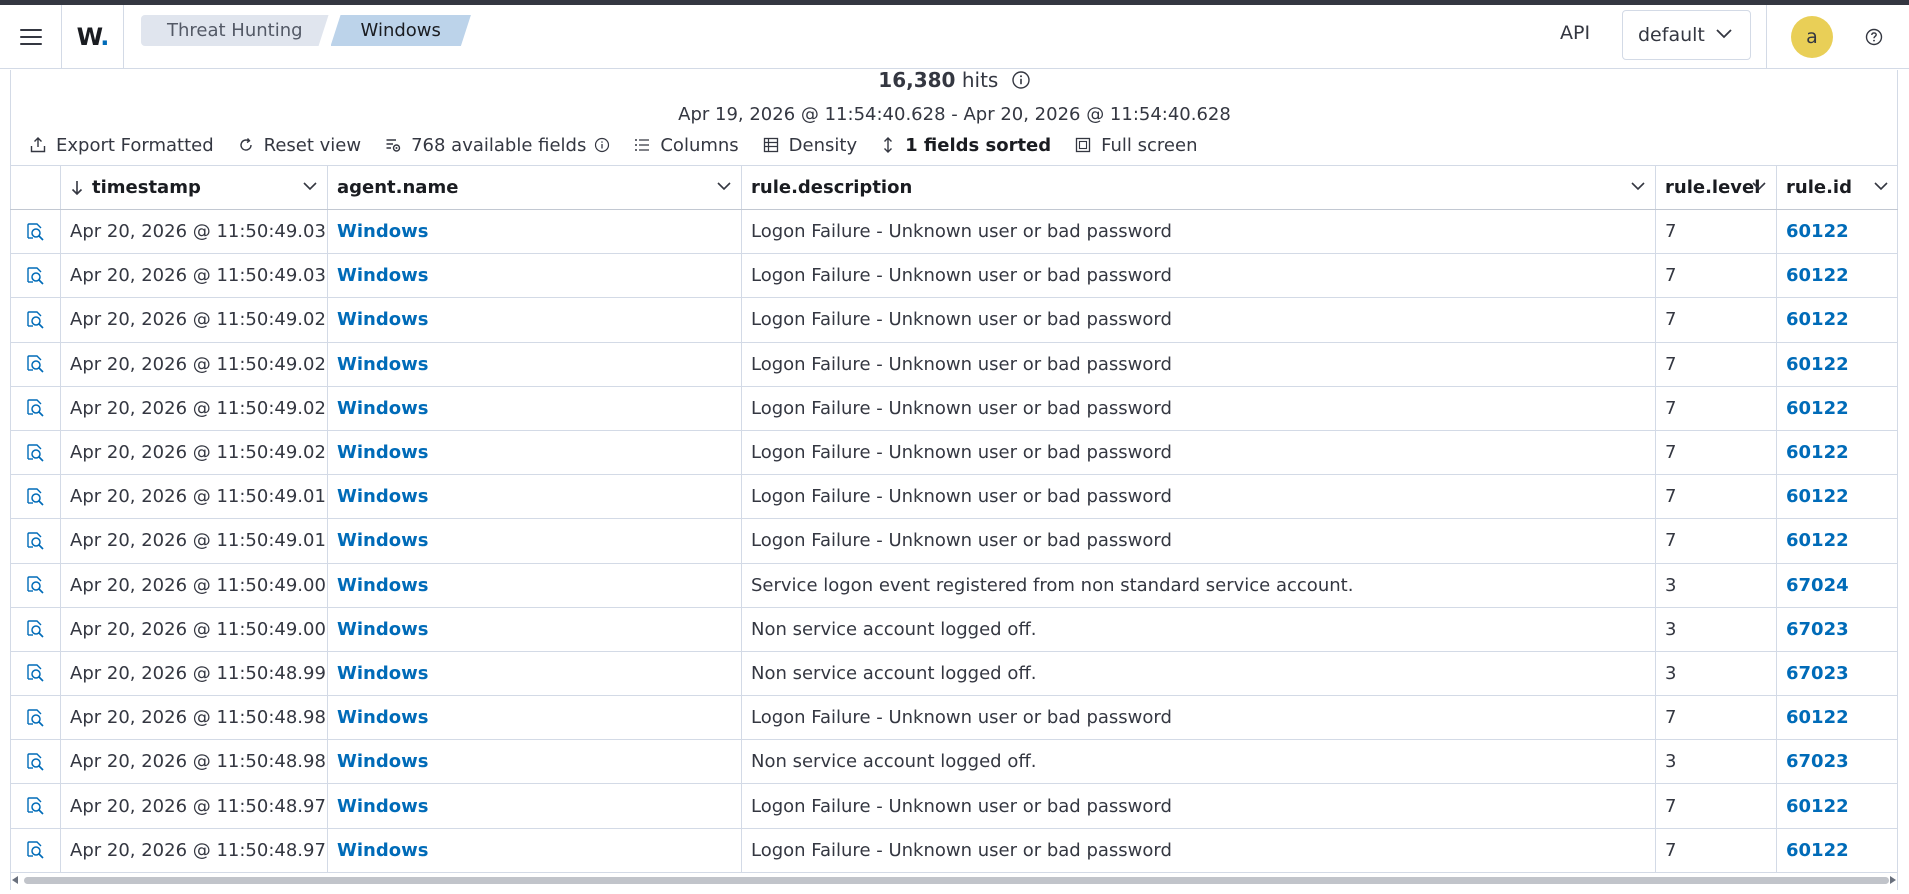  Describe the element at coordinates (1837, 187) in the screenshot. I see `column-header-rule-id: rule.id` at that location.